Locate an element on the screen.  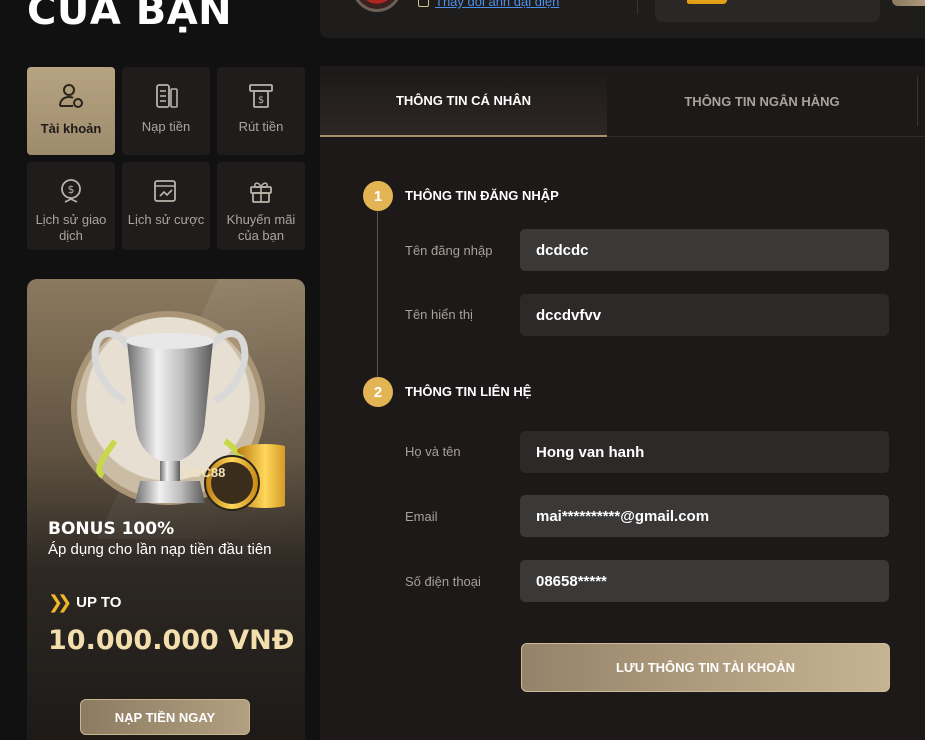
change-avatar-link: Thay đổi ảnh đại diện is located at coordinates (488, 4).